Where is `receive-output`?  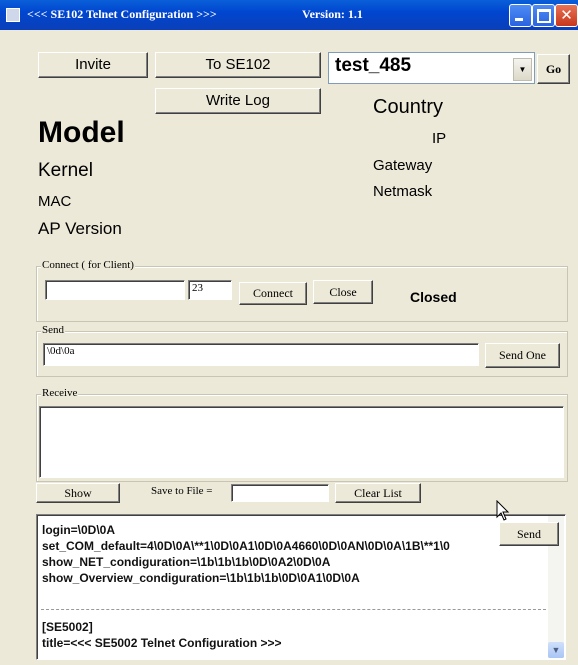 receive-output is located at coordinates (301, 442).